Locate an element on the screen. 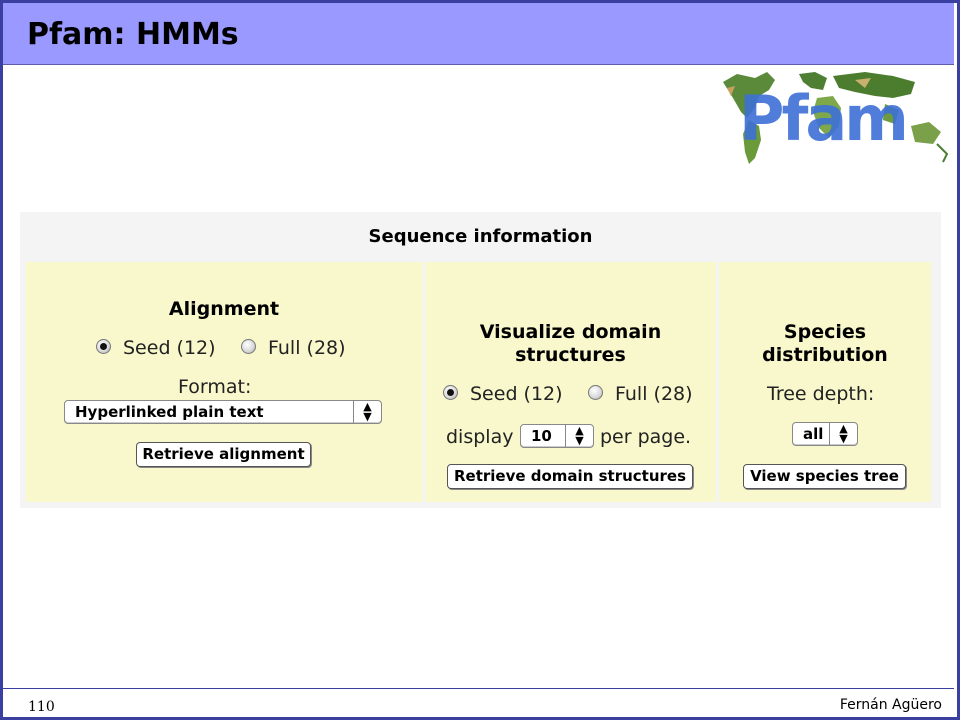 This screenshot has height=720, width=960. domains-heading-line1: Visualize domain is located at coordinates (570, 332).